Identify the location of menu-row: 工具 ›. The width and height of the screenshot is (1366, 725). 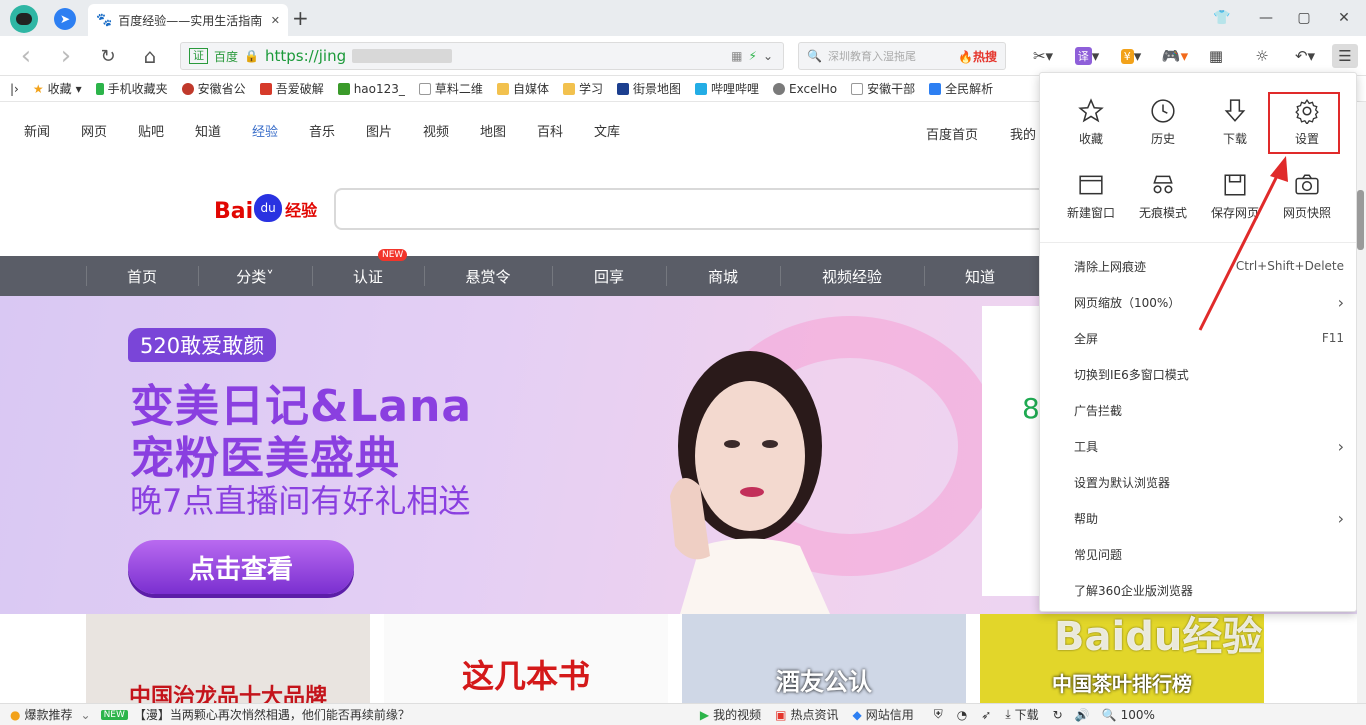
(1209, 446).